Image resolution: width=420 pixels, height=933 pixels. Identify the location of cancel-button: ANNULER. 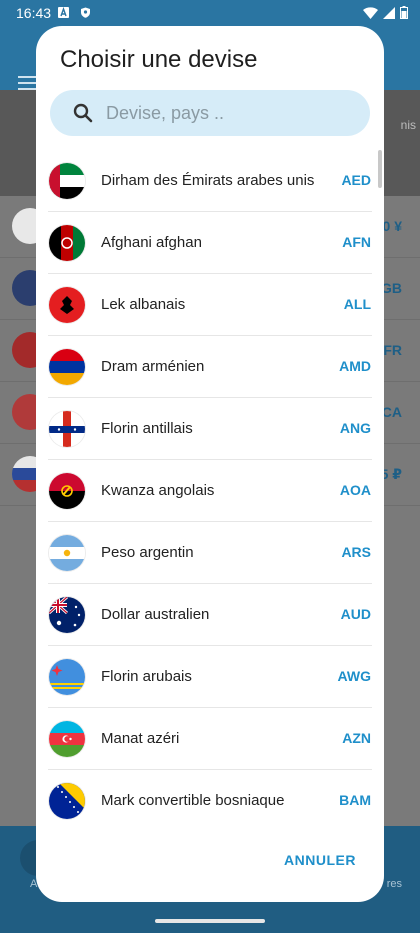
(320, 860).